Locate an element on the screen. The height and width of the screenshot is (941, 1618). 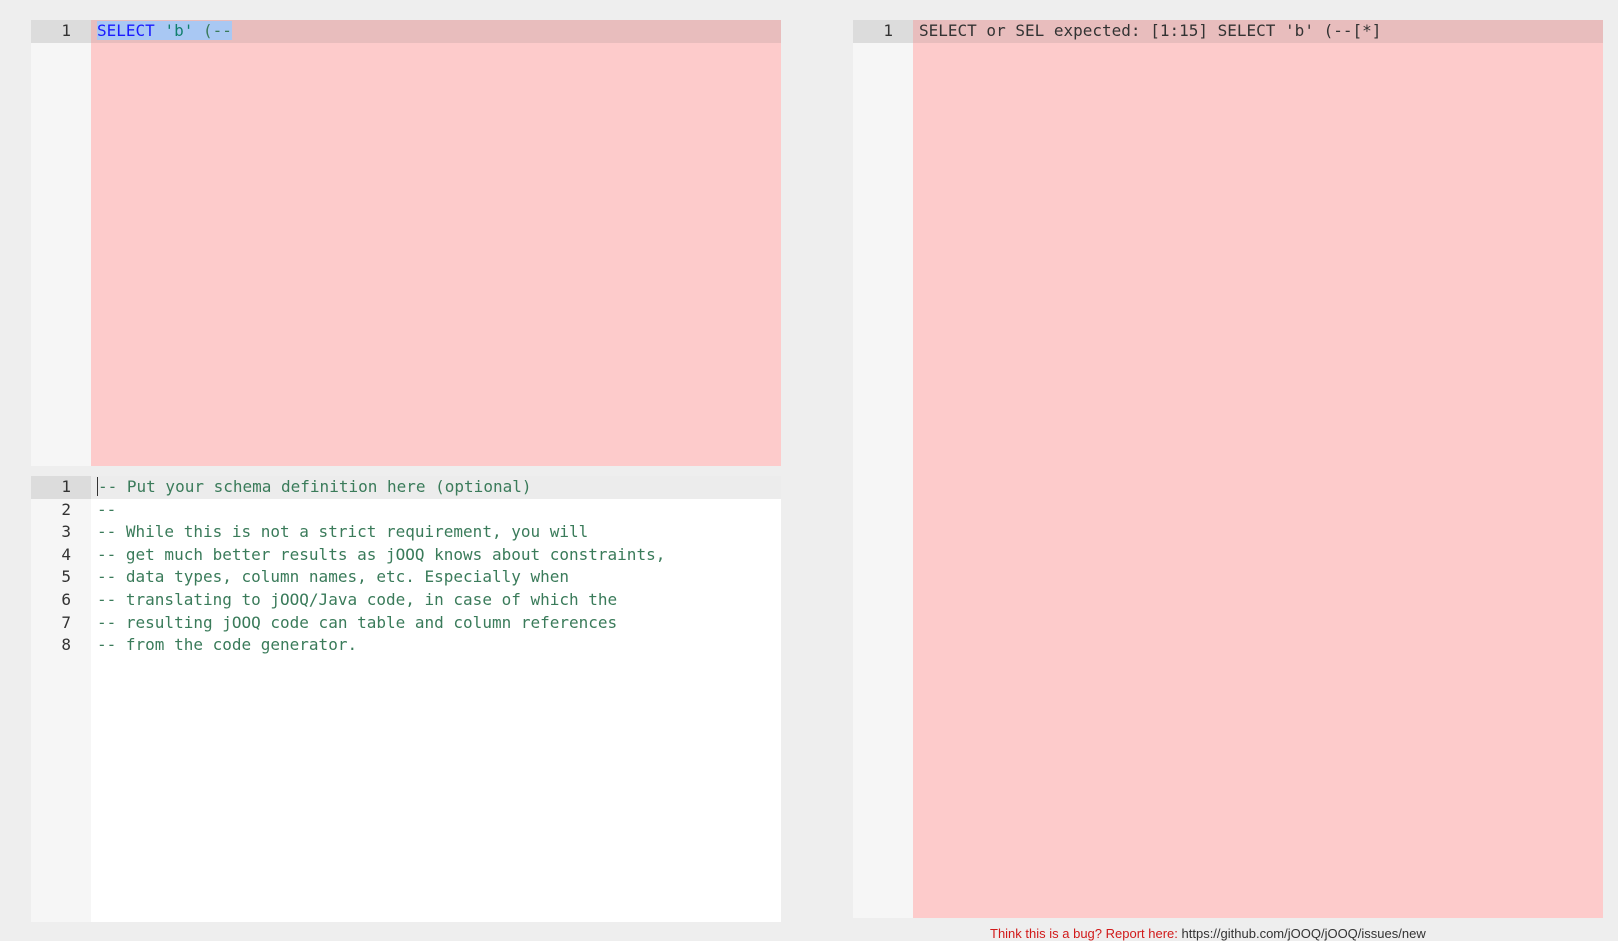
bug-report-link: https://github.com/jOOQ/jOOQ/issues/new is located at coordinates (1304, 933).